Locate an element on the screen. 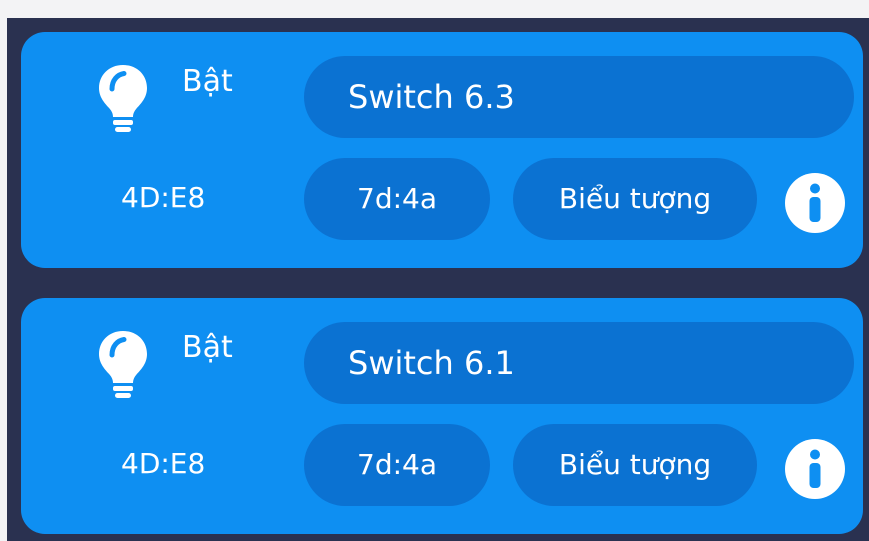 The width and height of the screenshot is (869, 541). device-name-button: Switch 6.3 is located at coordinates (579, 97).